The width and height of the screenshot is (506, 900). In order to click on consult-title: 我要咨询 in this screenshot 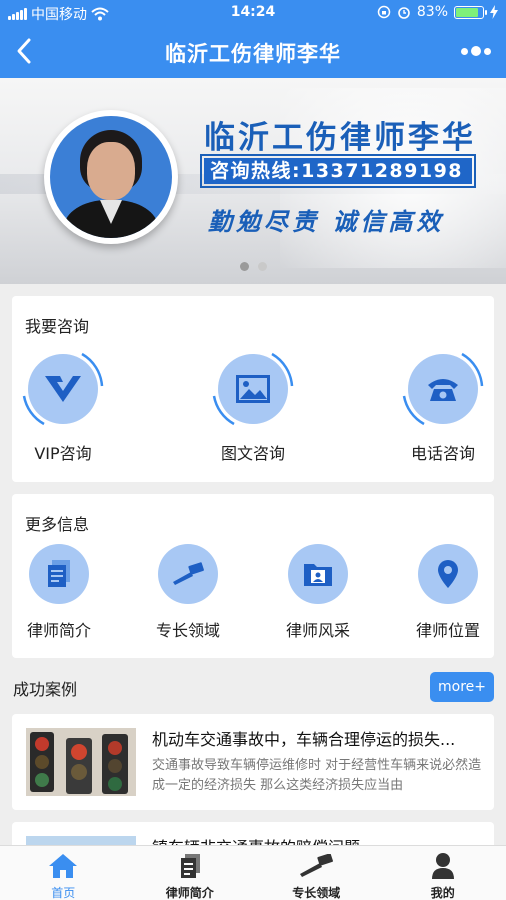, I will do `click(57, 326)`.